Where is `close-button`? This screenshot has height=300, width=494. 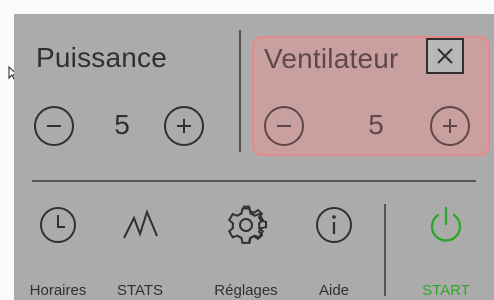 close-button is located at coordinates (445, 56).